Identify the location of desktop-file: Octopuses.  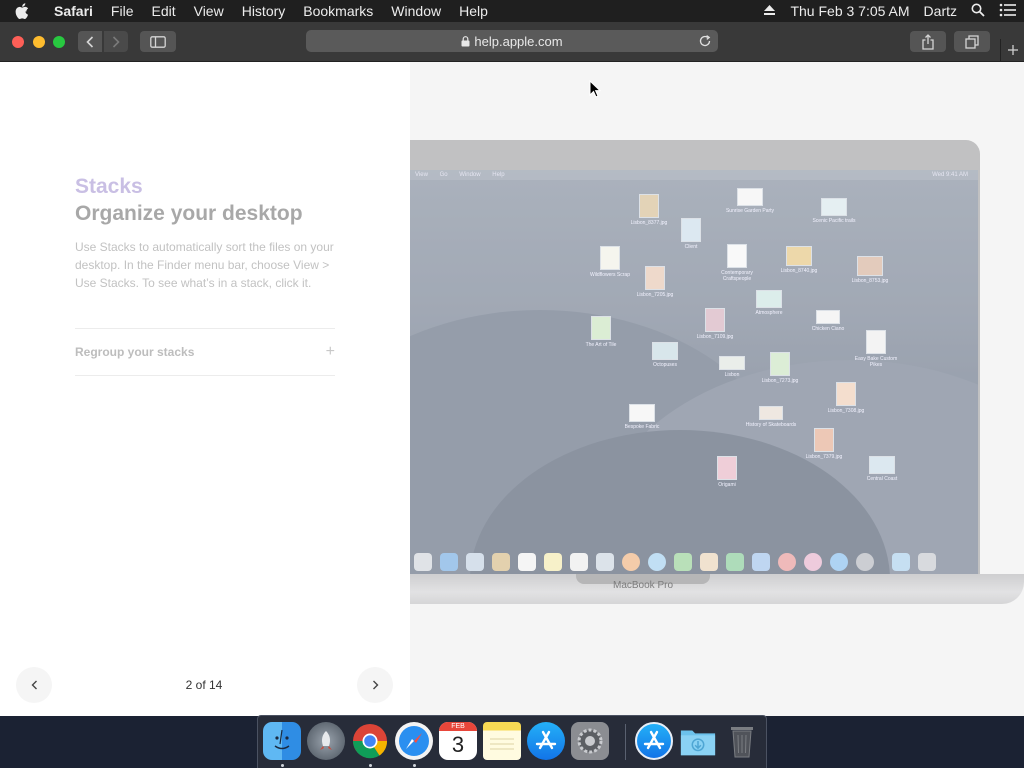
(665, 355).